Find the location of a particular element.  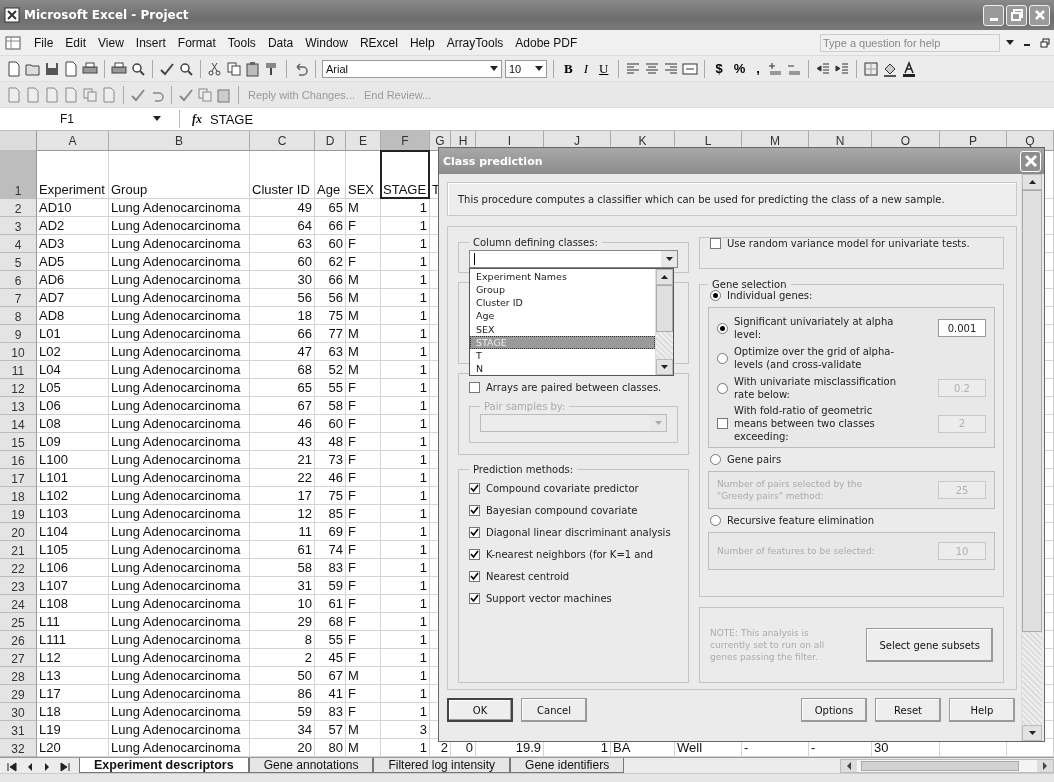

insert-function-button: fx is located at coordinates (197, 119).